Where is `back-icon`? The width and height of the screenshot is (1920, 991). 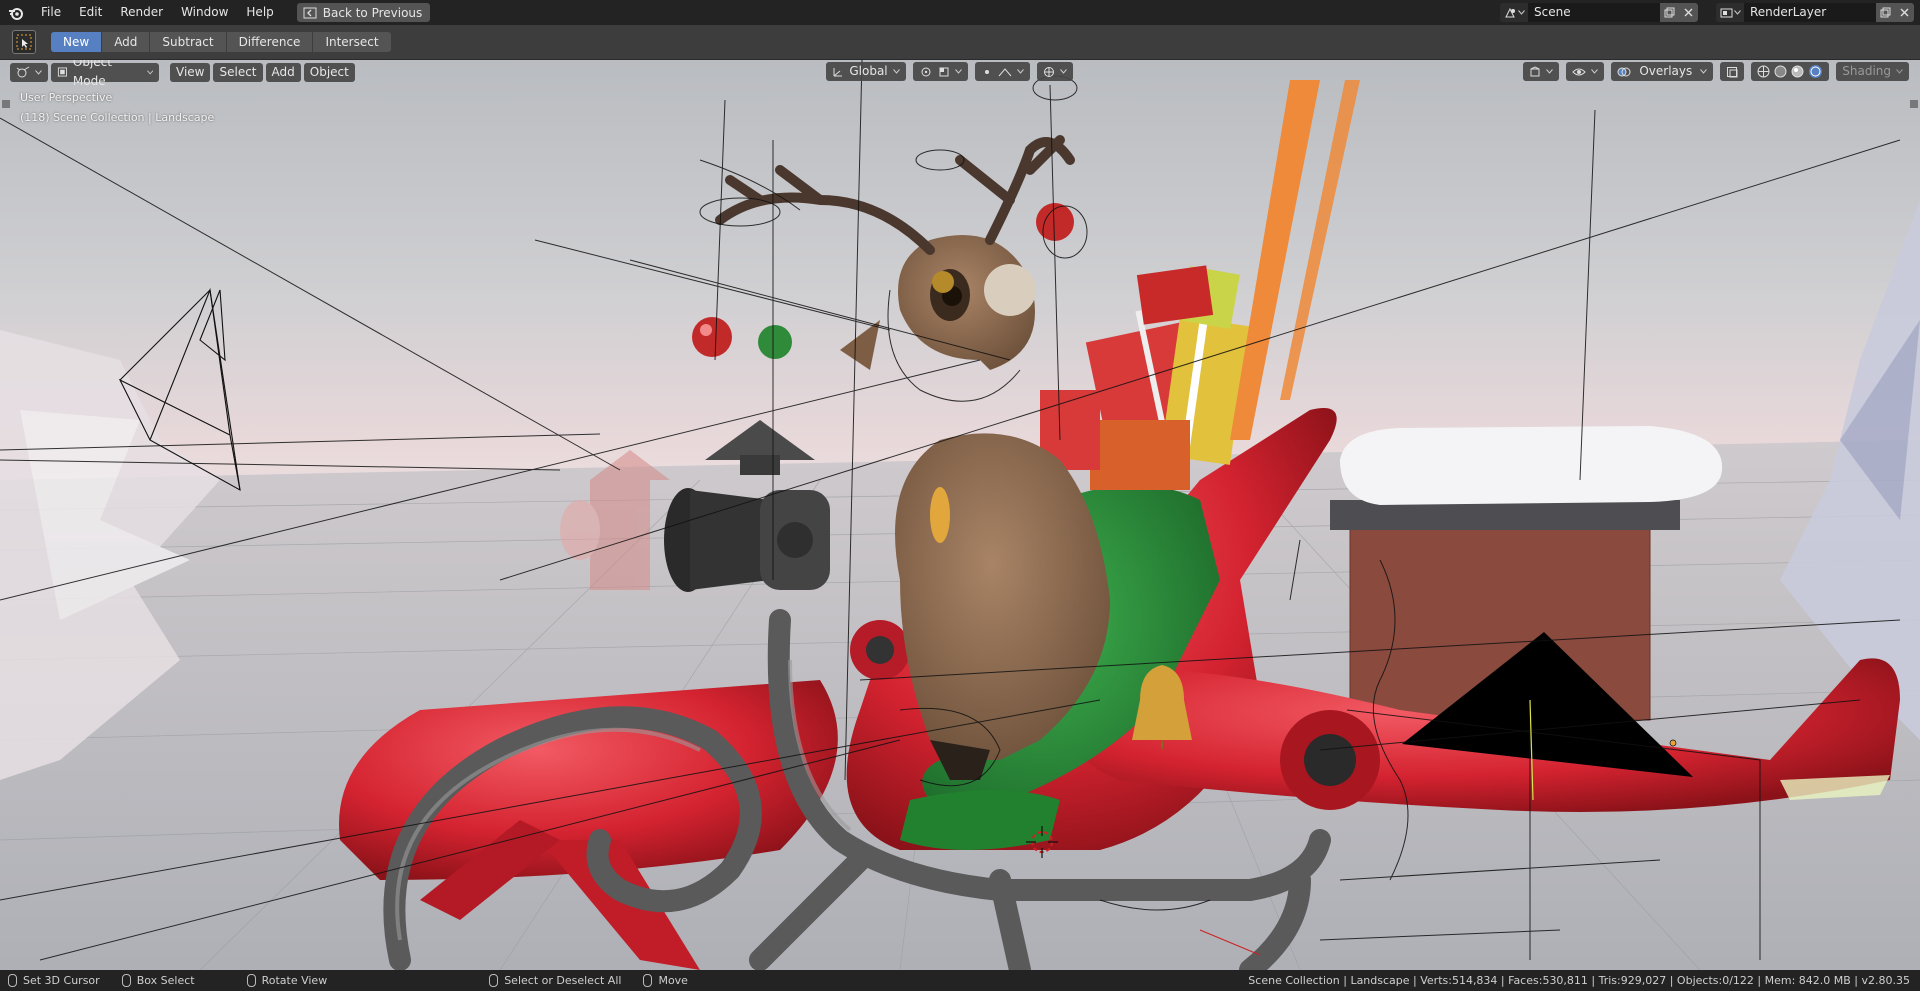 back-icon is located at coordinates (310, 12).